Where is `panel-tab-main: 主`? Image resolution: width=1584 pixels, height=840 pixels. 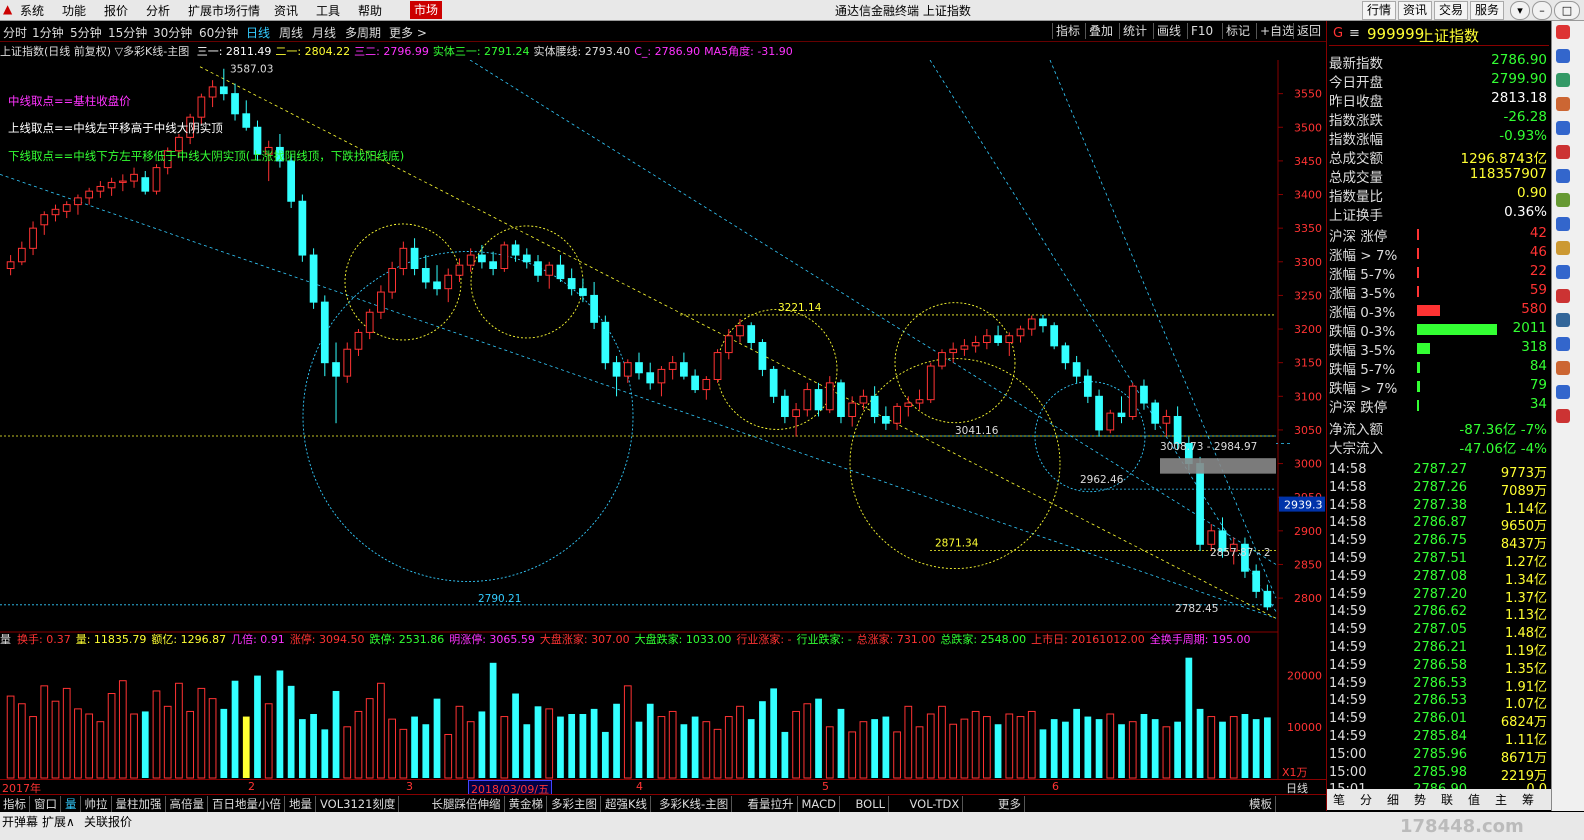 panel-tab-main: 主 is located at coordinates (1501, 799).